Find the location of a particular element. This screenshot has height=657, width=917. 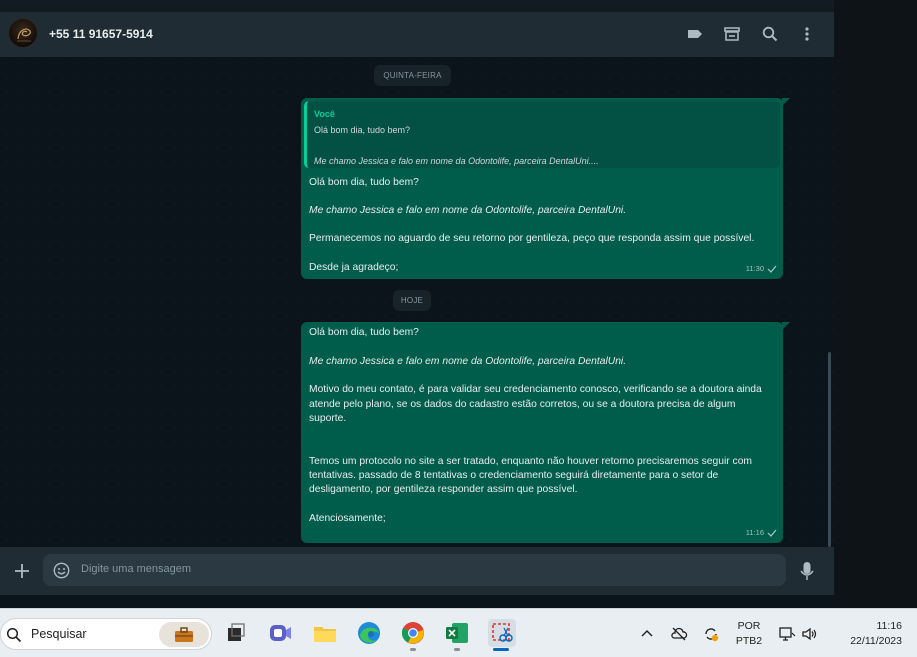

desktop-background is located at coordinates (875, 304).